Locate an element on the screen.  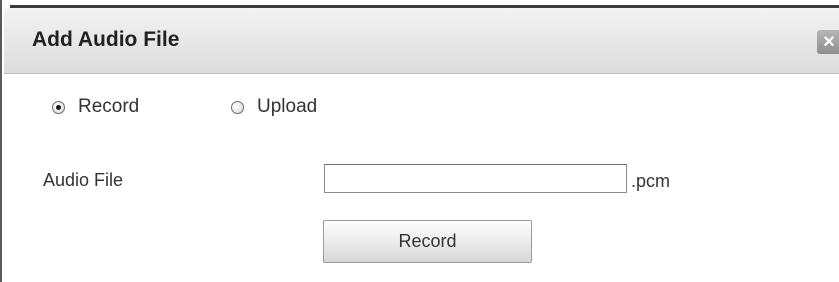
dialog-title: Add Audio File is located at coordinates (106, 39).